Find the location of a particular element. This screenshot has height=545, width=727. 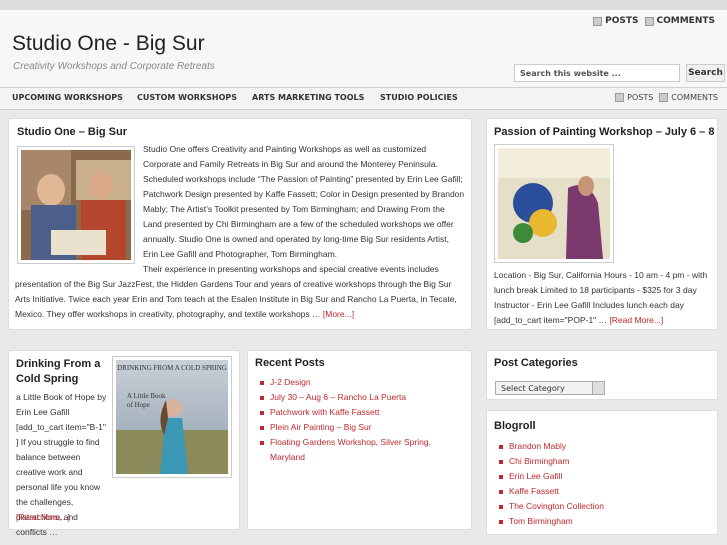

top-strip is located at coordinates (363, 5).